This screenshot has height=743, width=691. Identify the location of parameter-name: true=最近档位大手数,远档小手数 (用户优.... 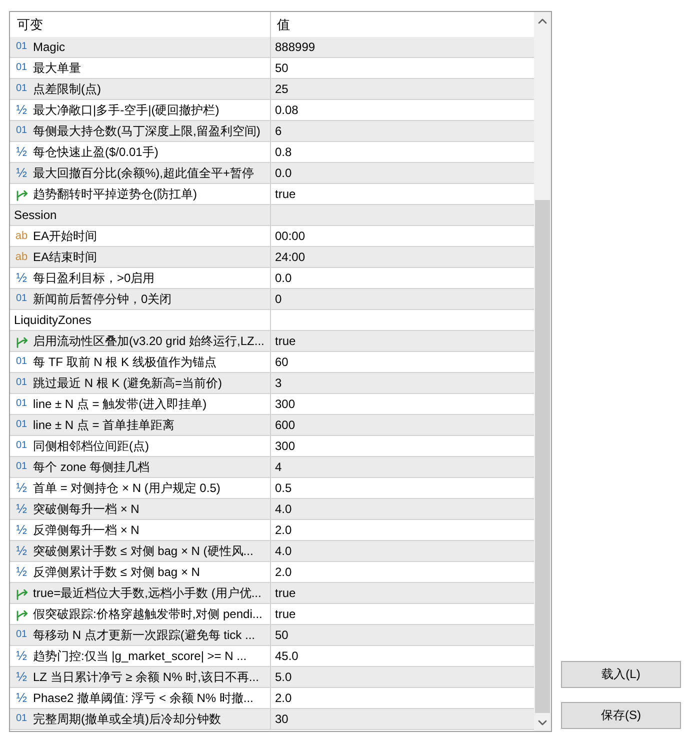
(147, 593).